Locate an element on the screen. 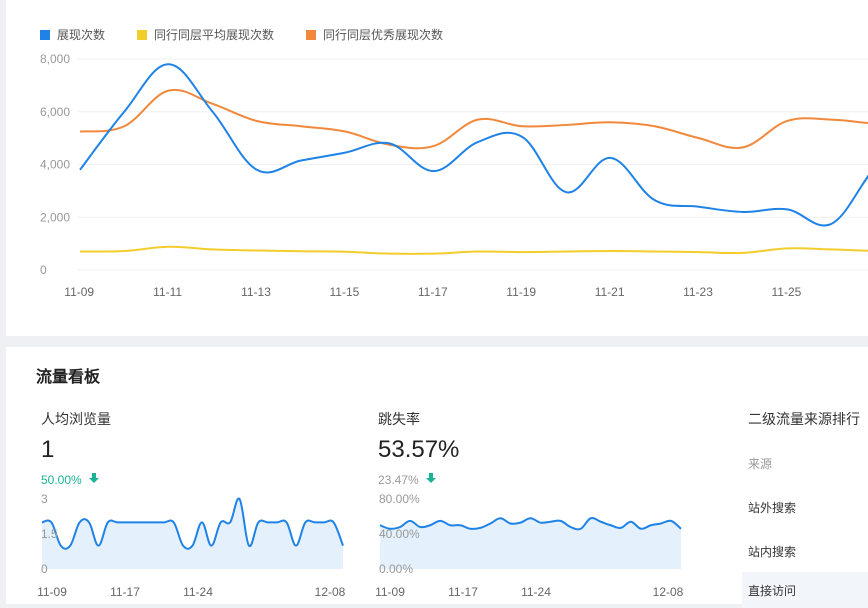 The image size is (868, 608). y-tick-label: 0.00% is located at coordinates (396, 569).